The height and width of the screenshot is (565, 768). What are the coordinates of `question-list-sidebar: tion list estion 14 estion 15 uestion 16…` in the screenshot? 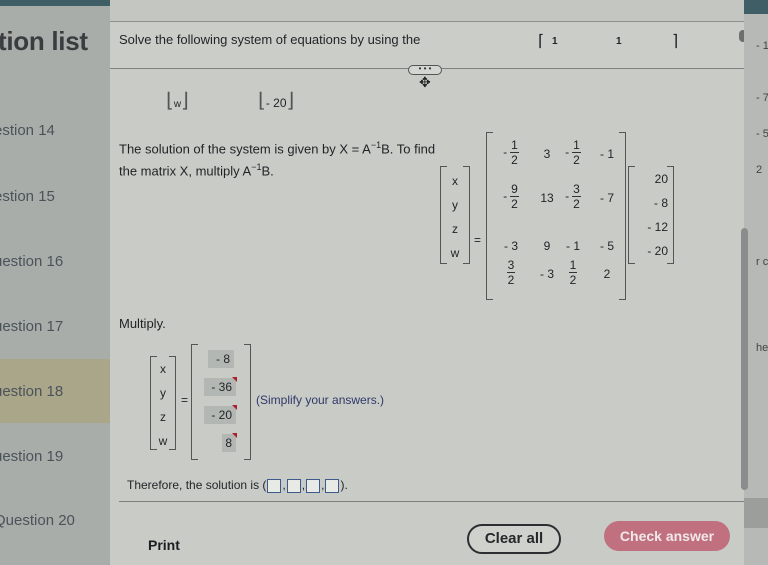 It's located at (55, 282).